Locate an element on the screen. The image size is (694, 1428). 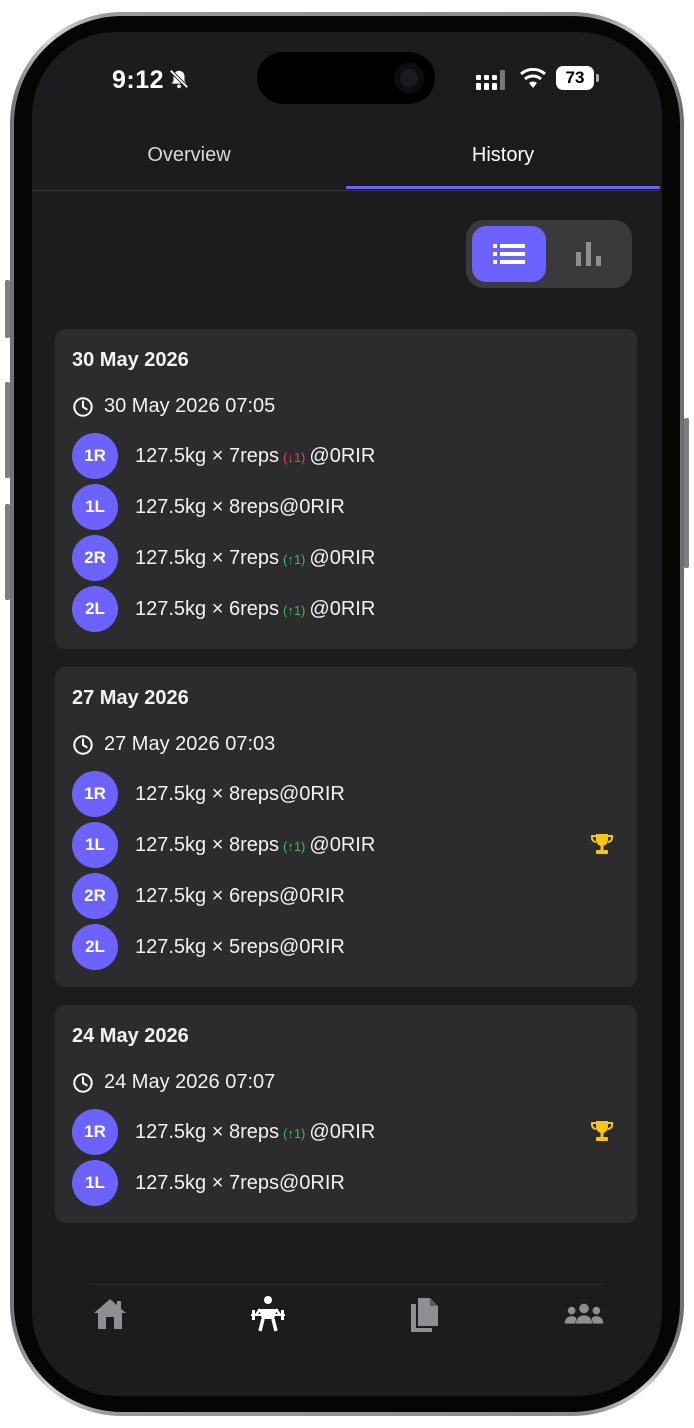
documents-icon is located at coordinates (424, 1315).